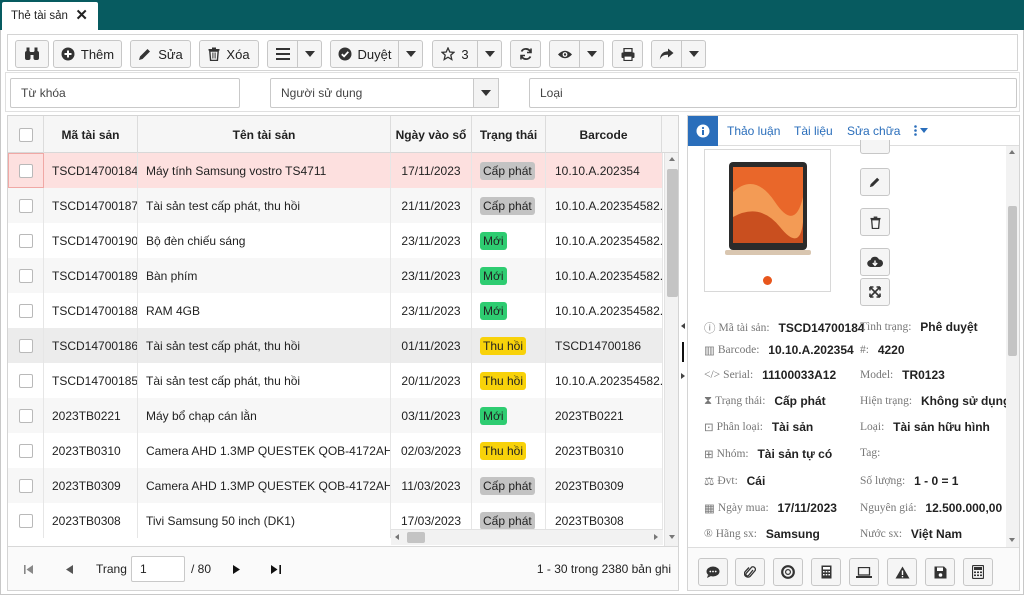  What do you see at coordinates (773, 93) in the screenshot?
I see `type-input: Loại` at bounding box center [773, 93].